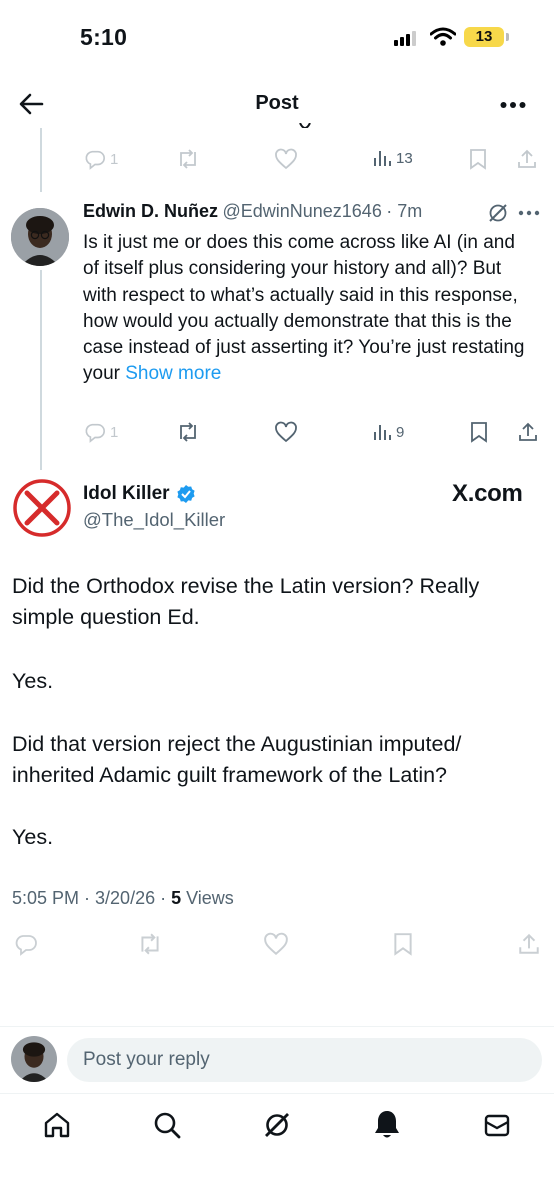 The image size is (554, 1200). I want to click on post-author-name: Idol Killer, so click(126, 494).